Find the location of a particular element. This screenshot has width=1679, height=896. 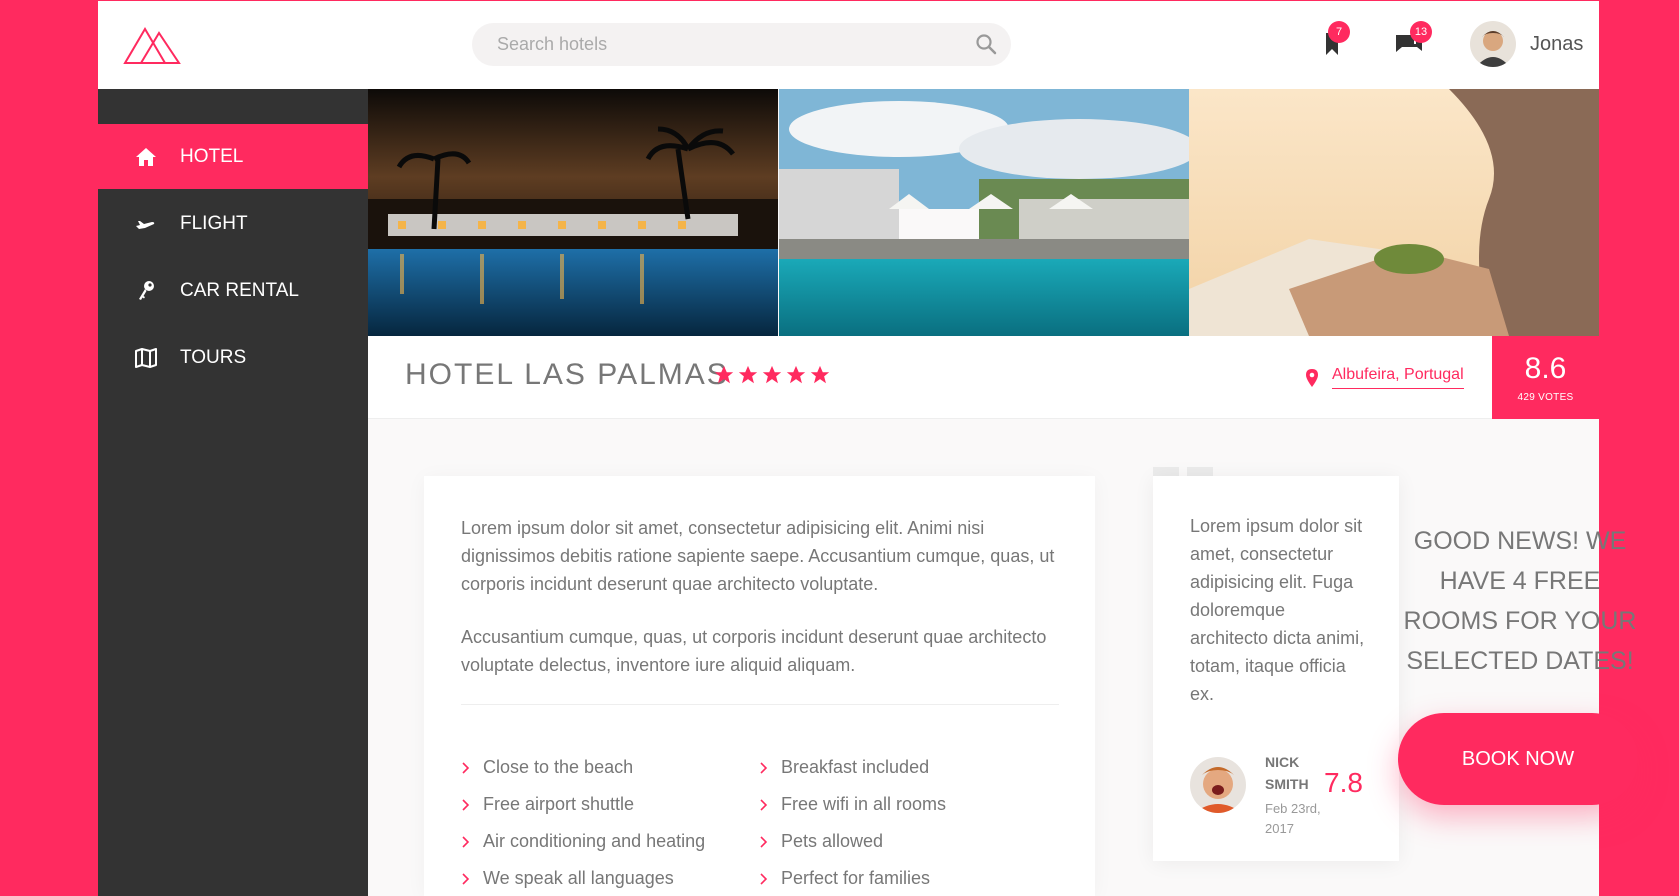

star-rating is located at coordinates (773, 375).